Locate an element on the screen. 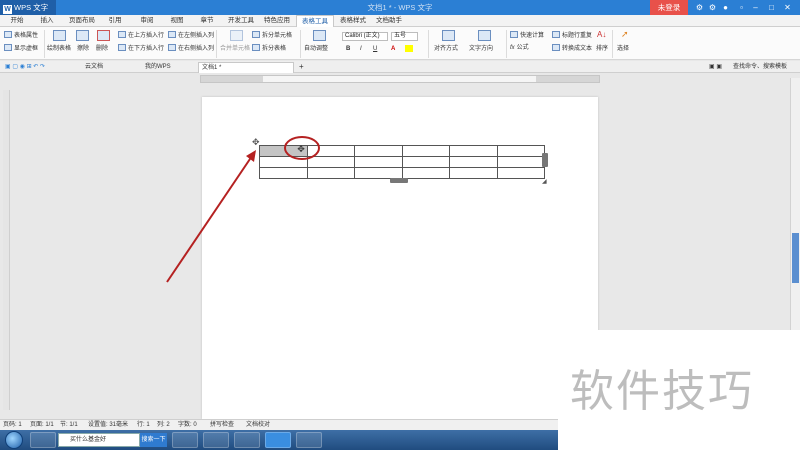 Image resolution: width=800 pixels, height=450 pixels. split-table-button: 拆分表格 is located at coordinates (269, 48).